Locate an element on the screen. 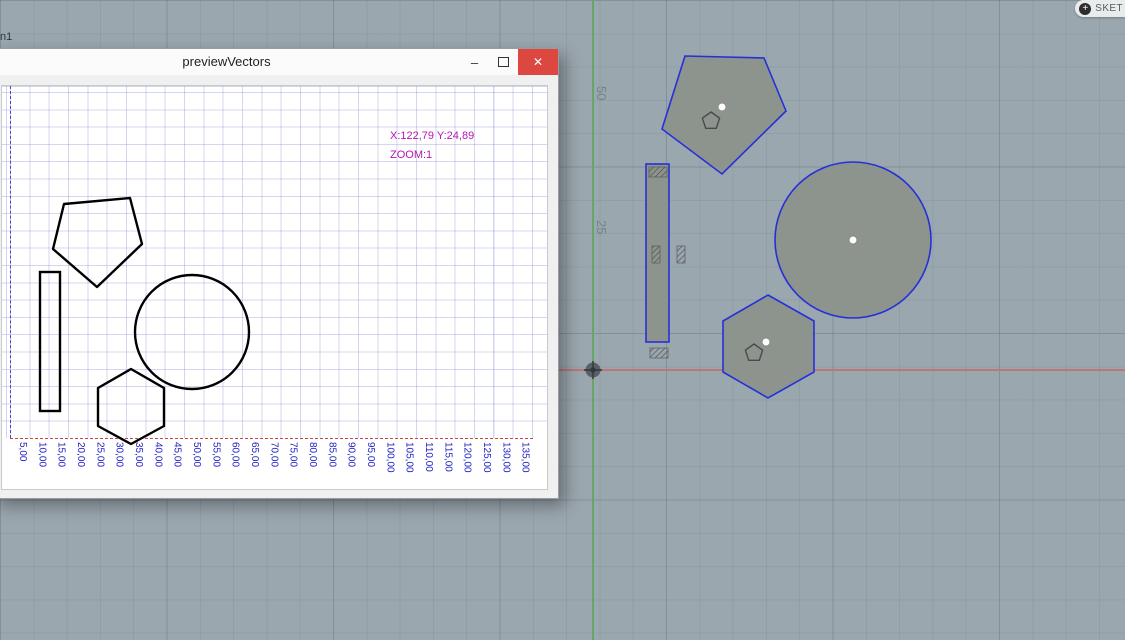  preview-circle is located at coordinates (192, 332).